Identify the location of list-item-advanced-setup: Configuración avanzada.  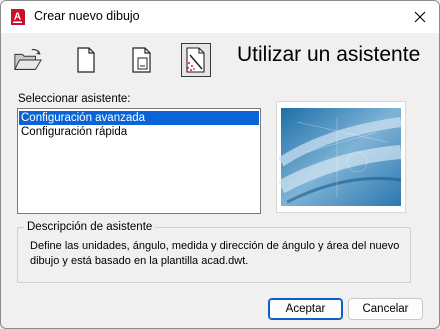
(139, 118).